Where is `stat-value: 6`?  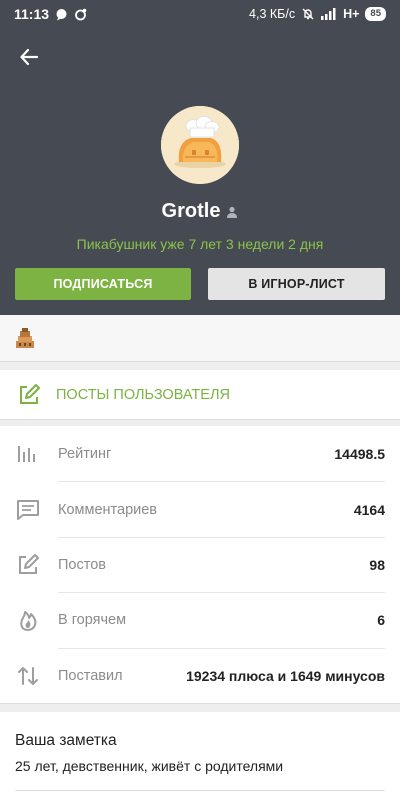 stat-value: 6 is located at coordinates (381, 619).